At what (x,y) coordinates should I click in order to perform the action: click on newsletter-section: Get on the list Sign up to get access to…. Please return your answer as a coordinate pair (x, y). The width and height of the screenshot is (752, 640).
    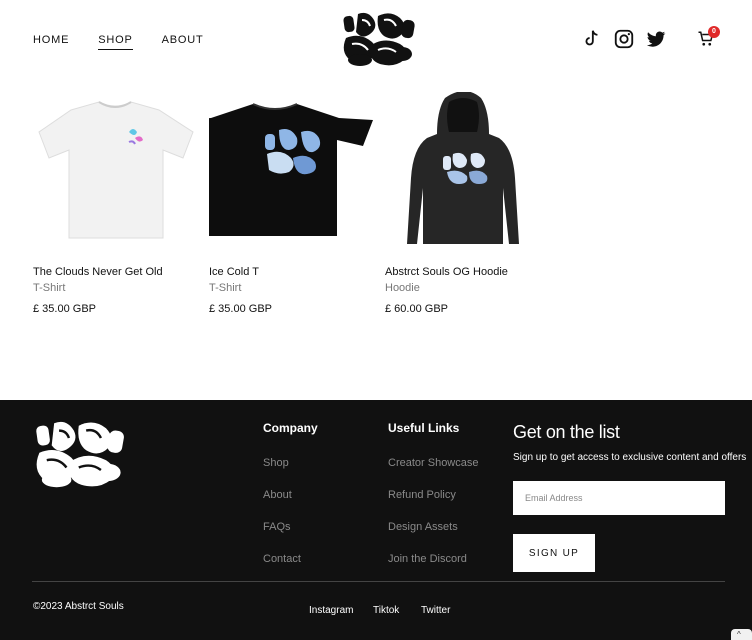
    Looking at the image, I should click on (629, 442).